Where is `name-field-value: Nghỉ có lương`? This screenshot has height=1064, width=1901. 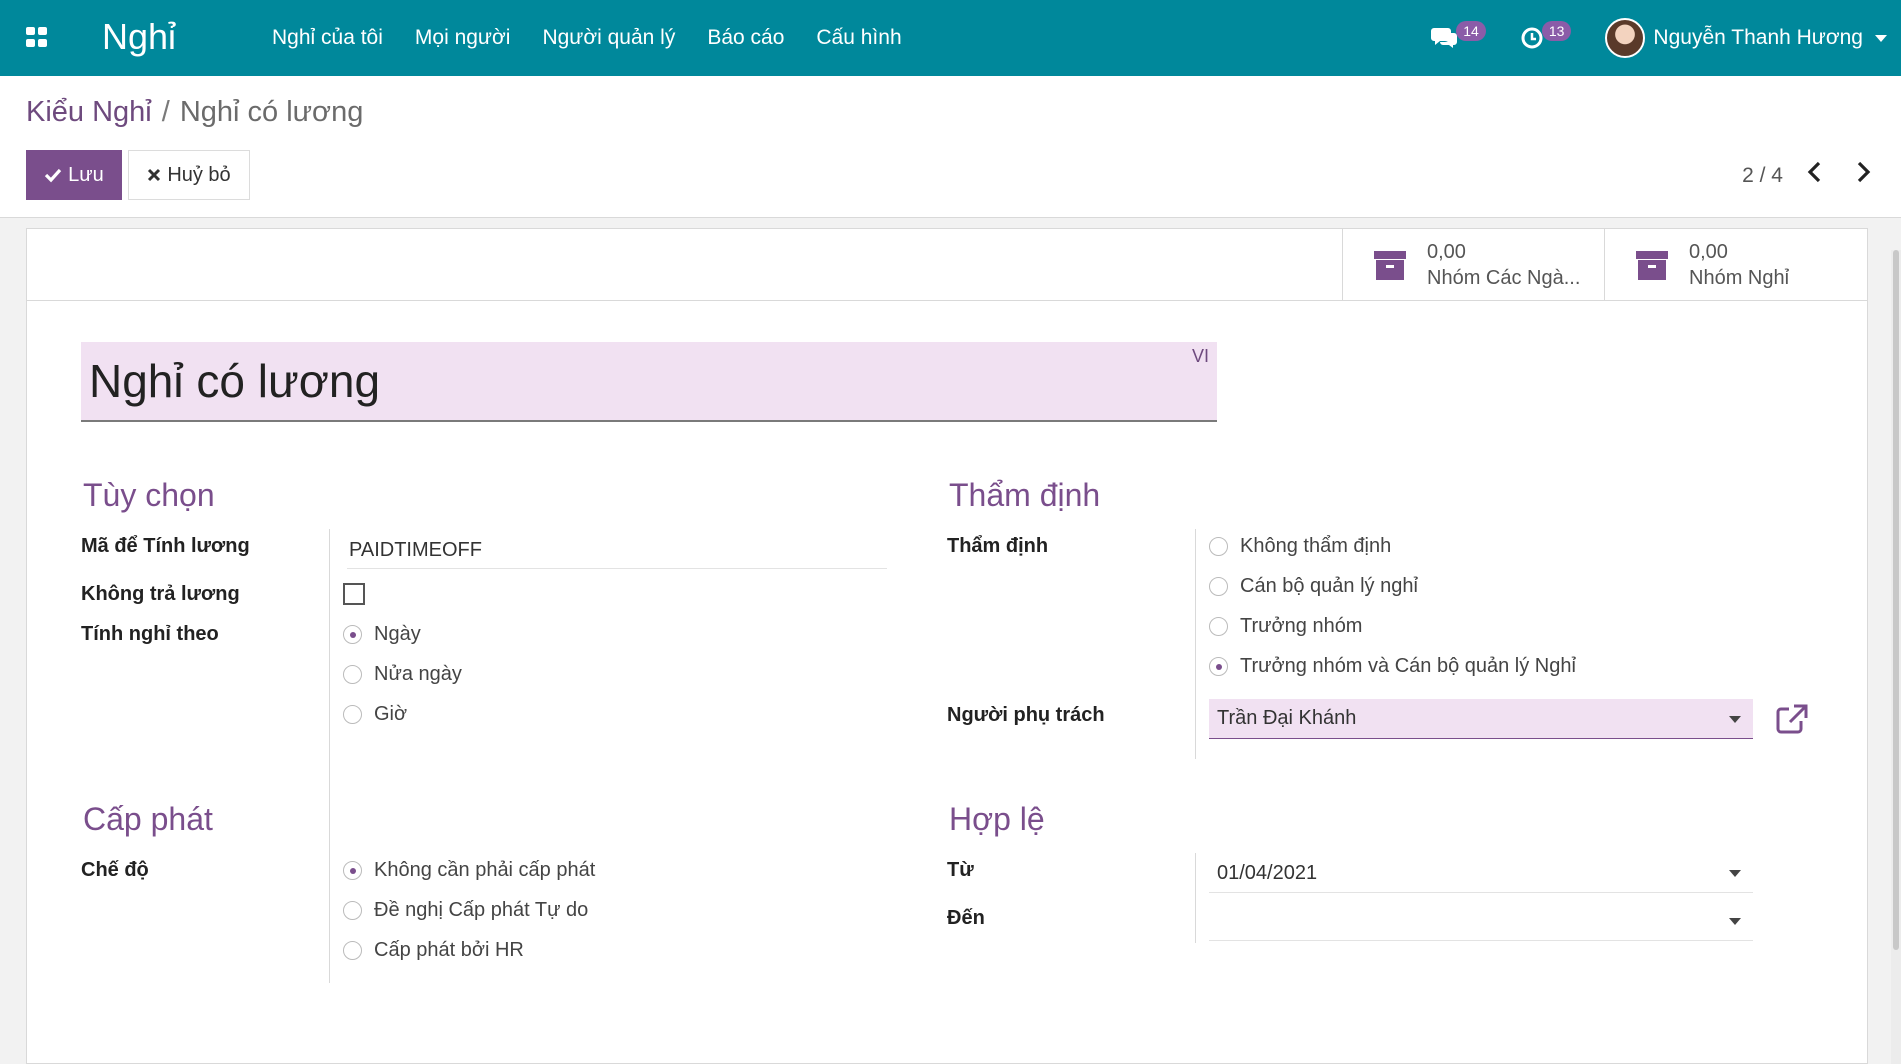
name-field-value: Nghỉ có lương is located at coordinates (235, 381).